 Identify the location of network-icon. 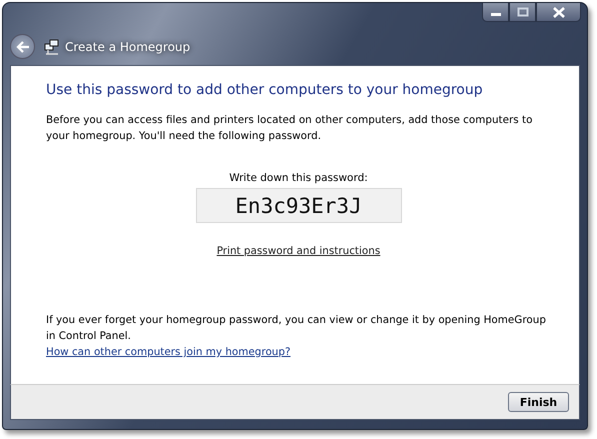
(52, 46).